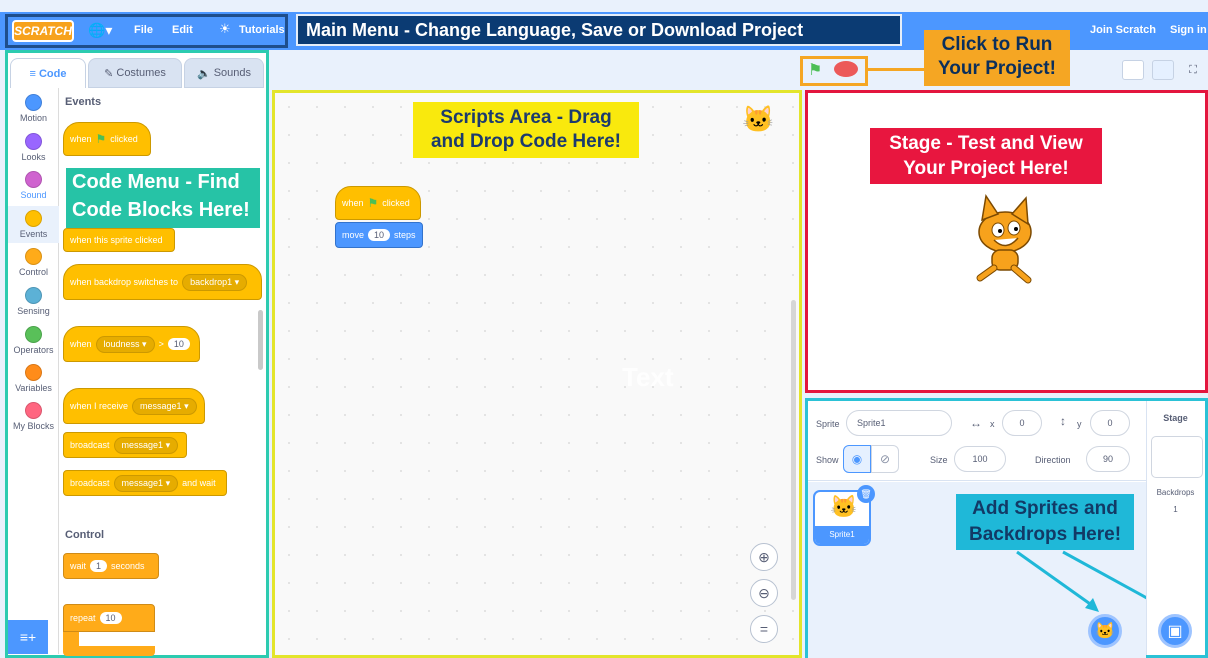  What do you see at coordinates (81, 344) in the screenshot?
I see `block-text: when` at bounding box center [81, 344].